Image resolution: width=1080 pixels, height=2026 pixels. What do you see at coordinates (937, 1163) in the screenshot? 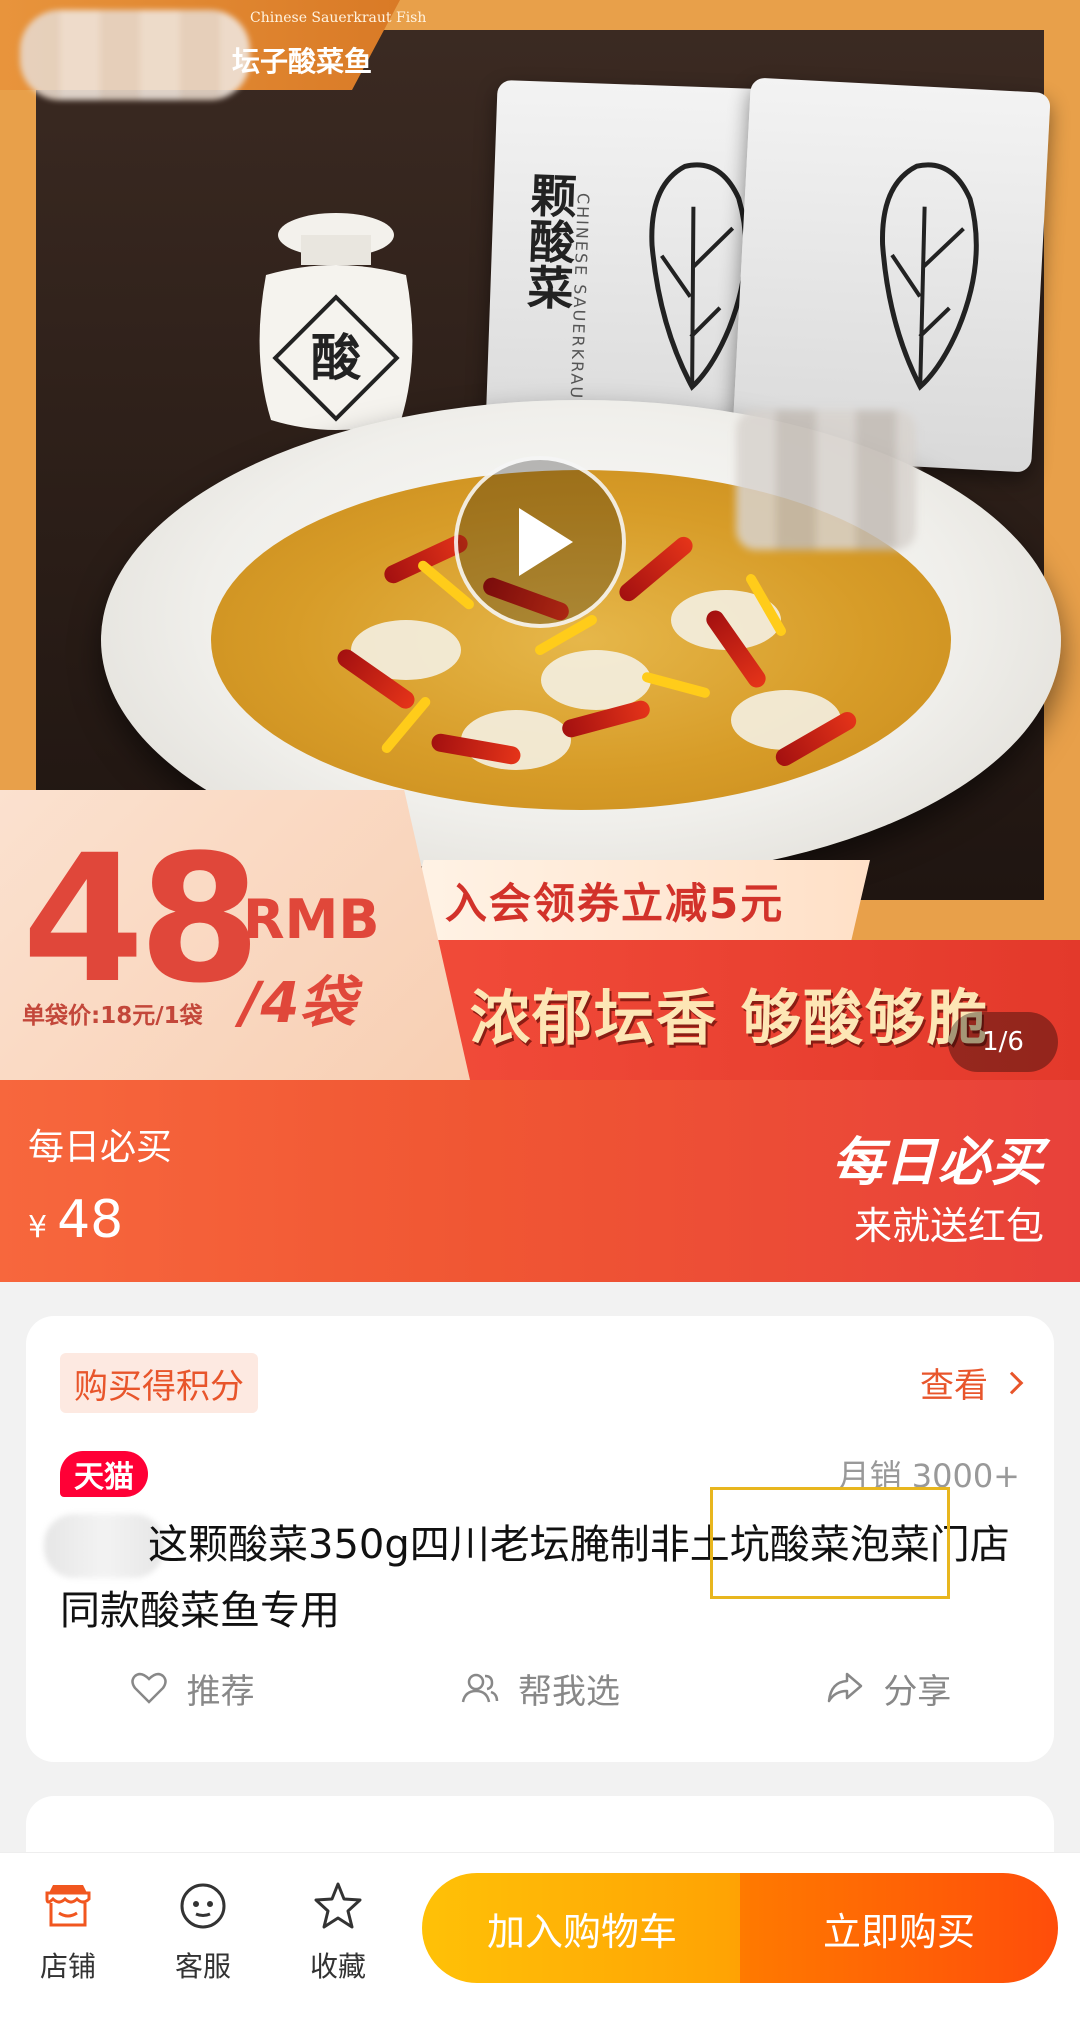
I see `daily-deal-logo: 每日必买` at bounding box center [937, 1163].